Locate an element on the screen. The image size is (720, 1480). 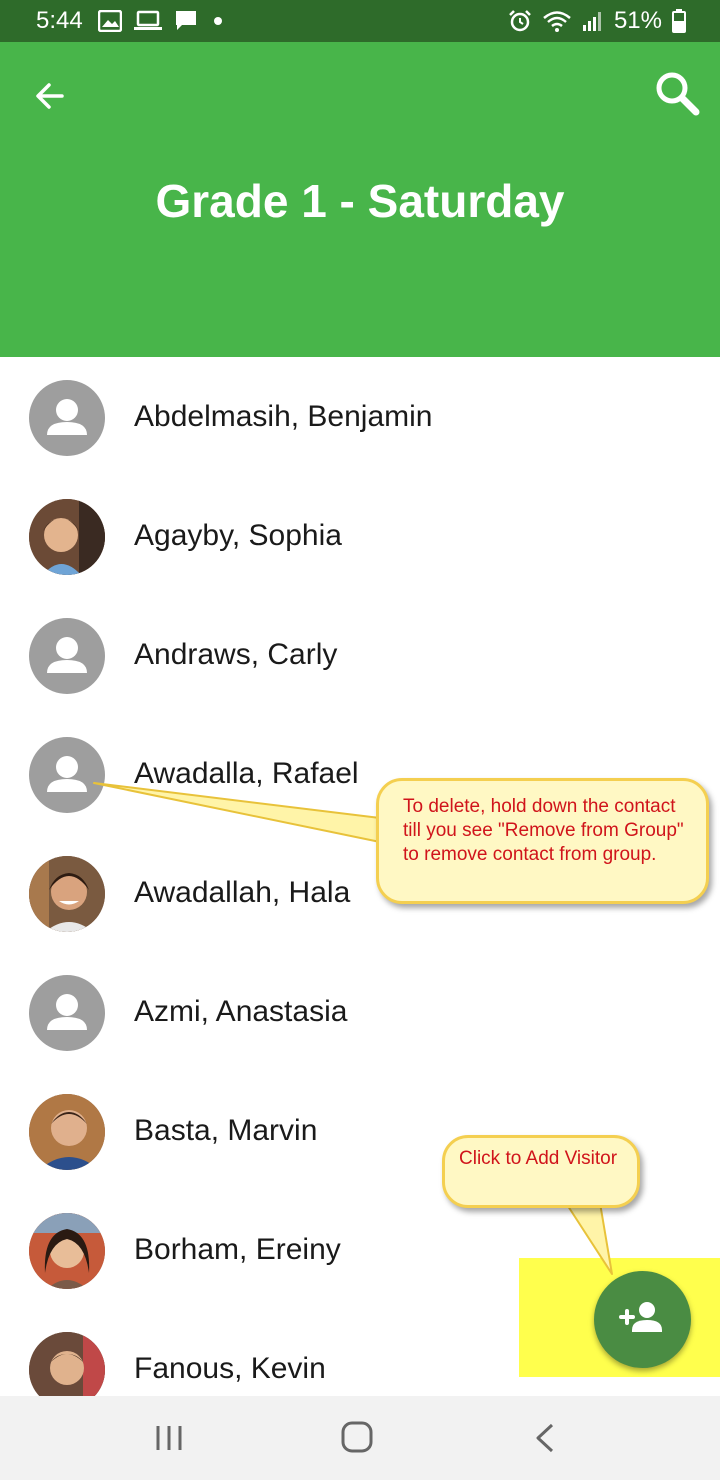
laptop-icon is located at coordinates (148, 20).